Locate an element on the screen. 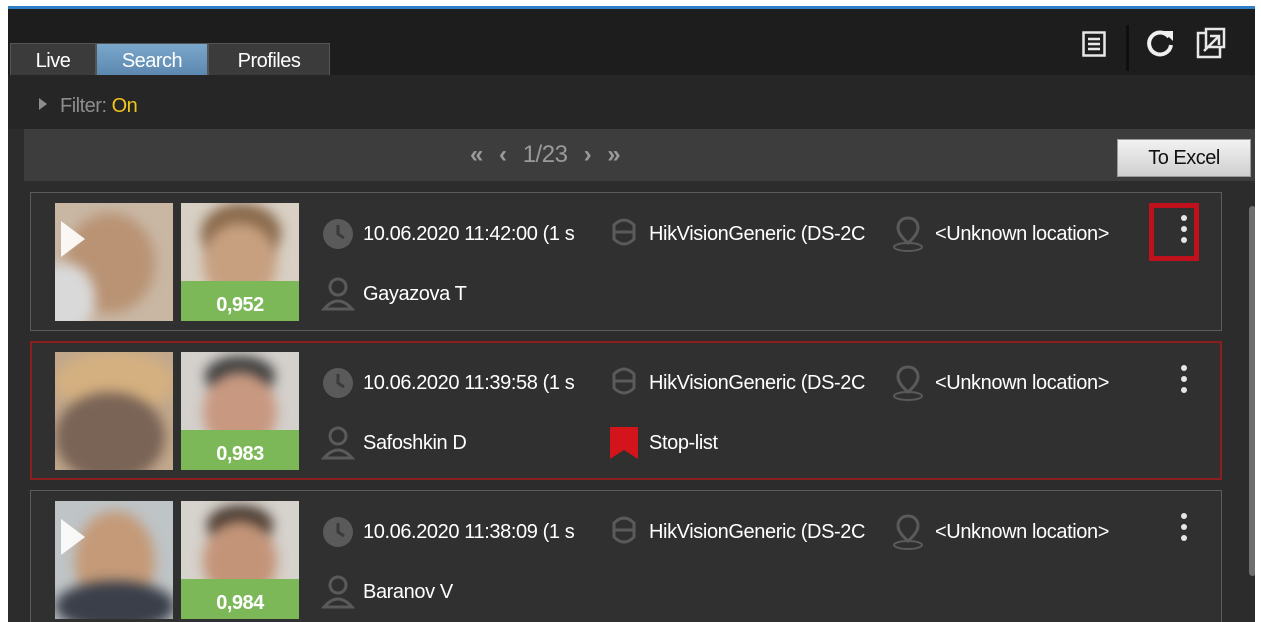 The image size is (1261, 622). prev-page-button: ‹ is located at coordinates (503, 154).